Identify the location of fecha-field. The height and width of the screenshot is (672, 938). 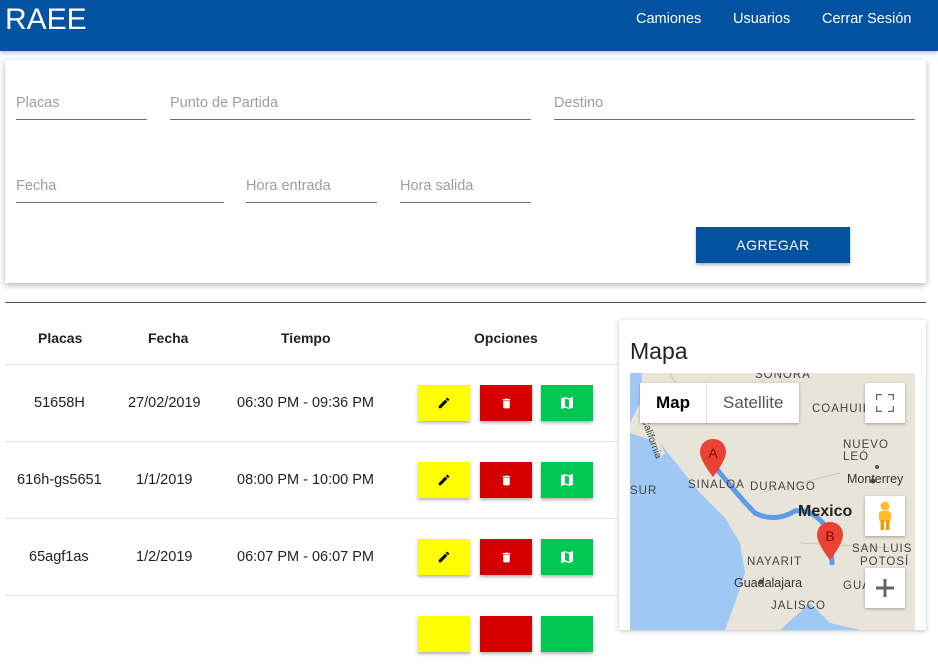
(120, 173).